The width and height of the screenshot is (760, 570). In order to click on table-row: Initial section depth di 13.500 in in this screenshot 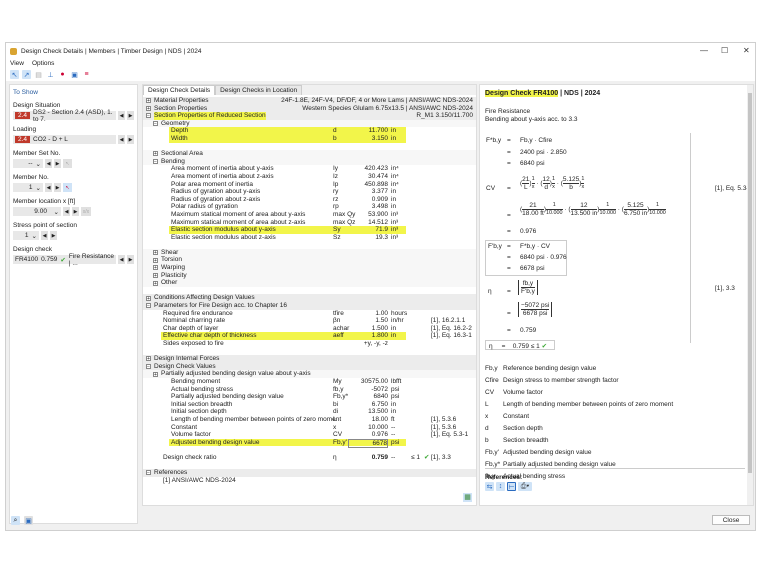, I will do `click(309, 412)`.